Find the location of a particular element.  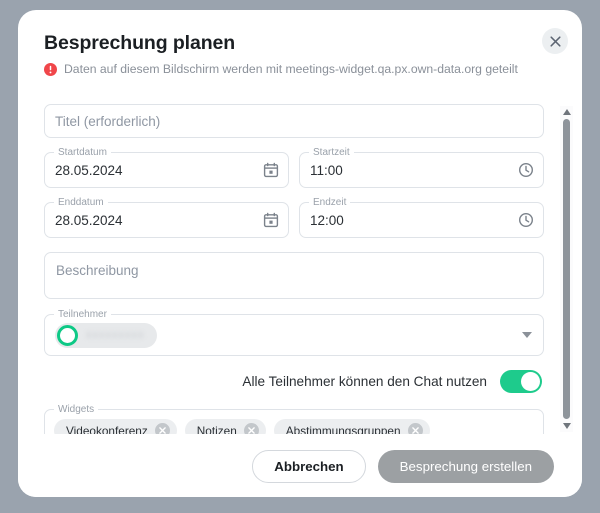

close-button is located at coordinates (555, 41).